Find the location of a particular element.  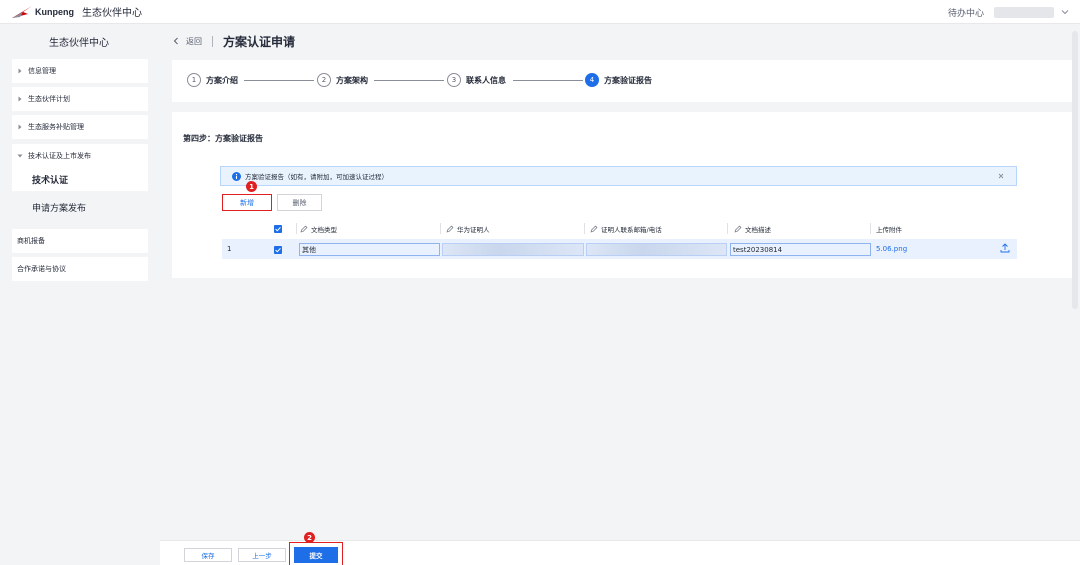

sidebar-item-label: 申请方案发布 is located at coordinates (59, 208).